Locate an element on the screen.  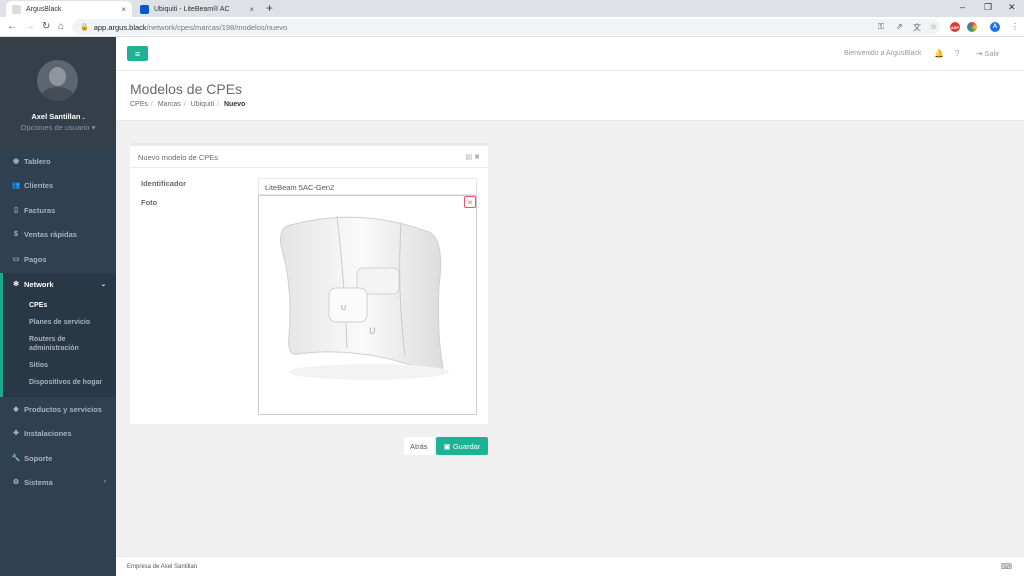
back-button: Atrás is located at coordinates (419, 446).